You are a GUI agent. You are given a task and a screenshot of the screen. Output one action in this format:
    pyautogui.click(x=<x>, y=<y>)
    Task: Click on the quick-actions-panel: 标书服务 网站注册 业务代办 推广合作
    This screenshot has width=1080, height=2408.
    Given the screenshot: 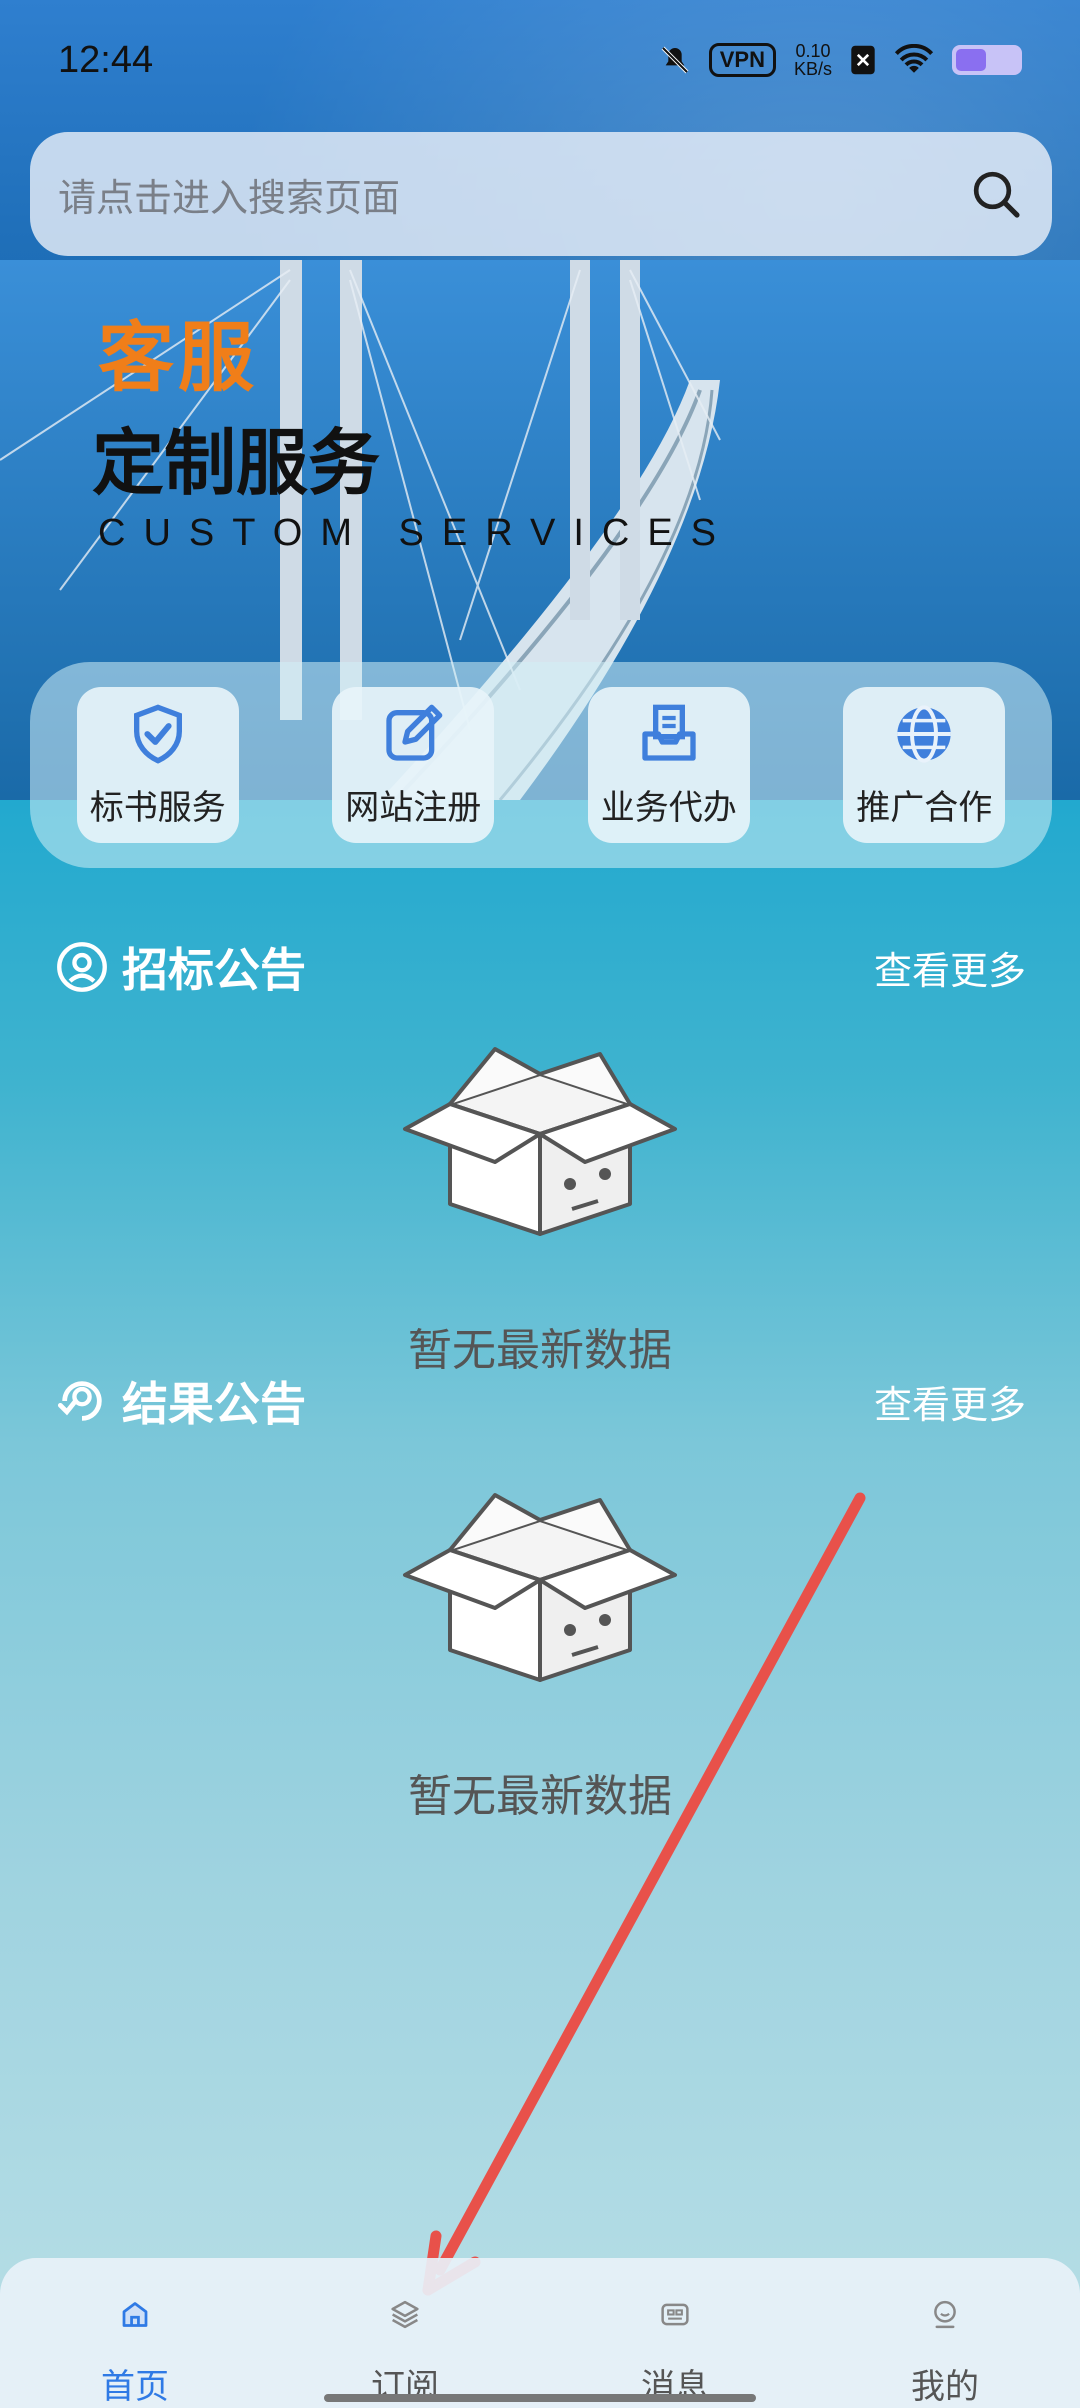 What is the action you would take?
    pyautogui.click(x=541, y=765)
    